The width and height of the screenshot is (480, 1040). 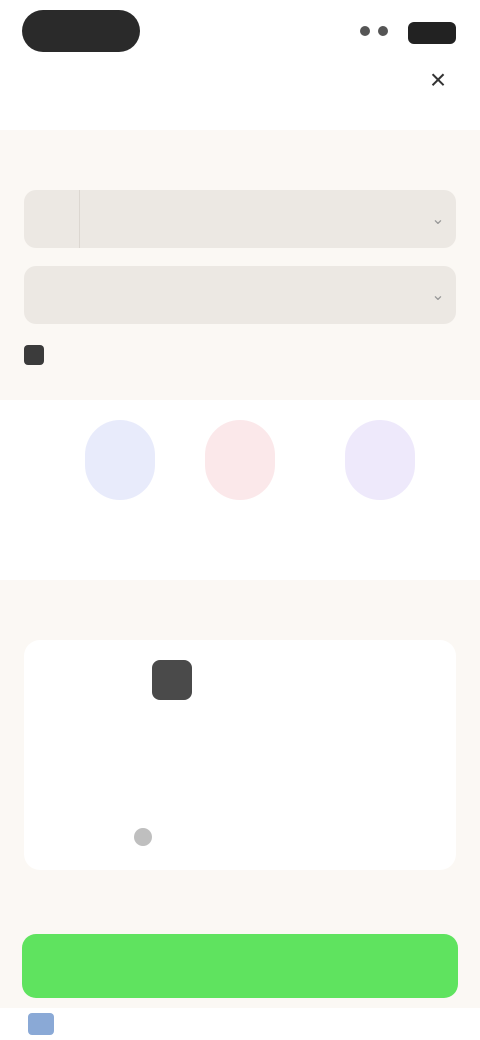 I want to click on brand-logo-icon, so click(x=172, y=680).